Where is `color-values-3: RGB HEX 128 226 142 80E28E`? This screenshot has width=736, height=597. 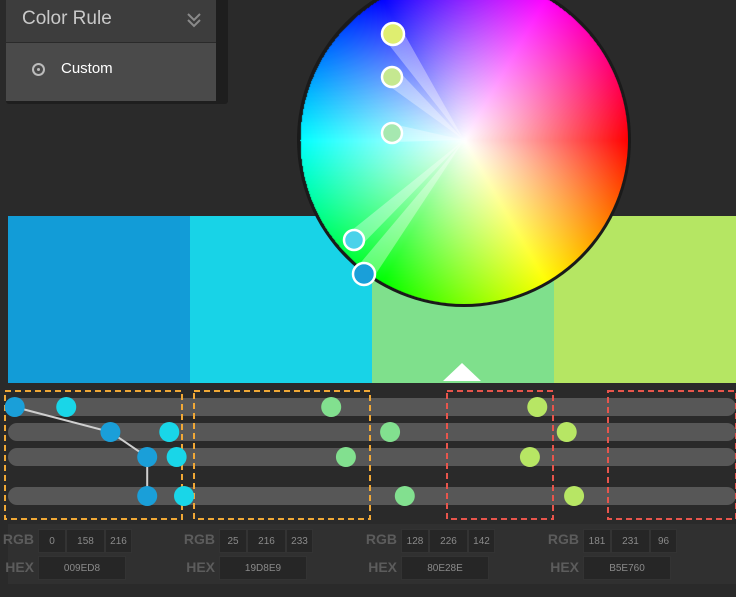 color-values-3: RGB HEX 128 226 142 80E28E is located at coordinates (445, 554).